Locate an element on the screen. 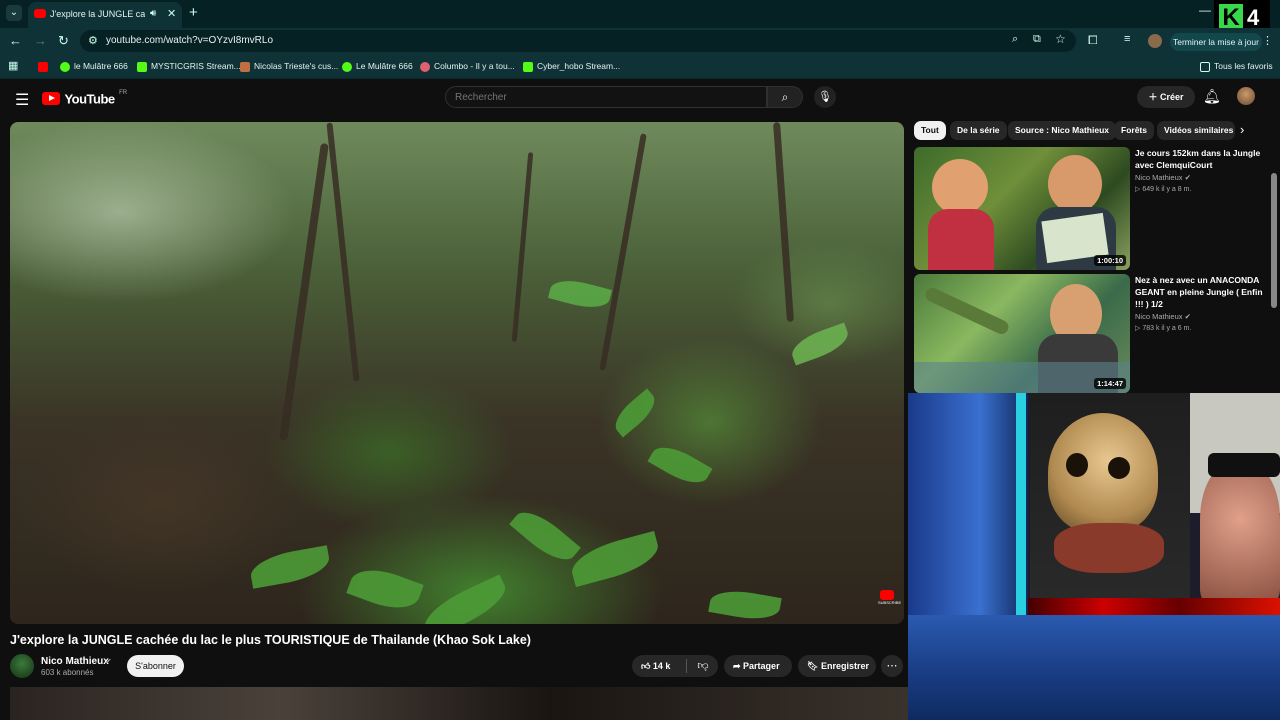 The image size is (1280, 720). forward-arrow-icon: → is located at coordinates (40, 40).